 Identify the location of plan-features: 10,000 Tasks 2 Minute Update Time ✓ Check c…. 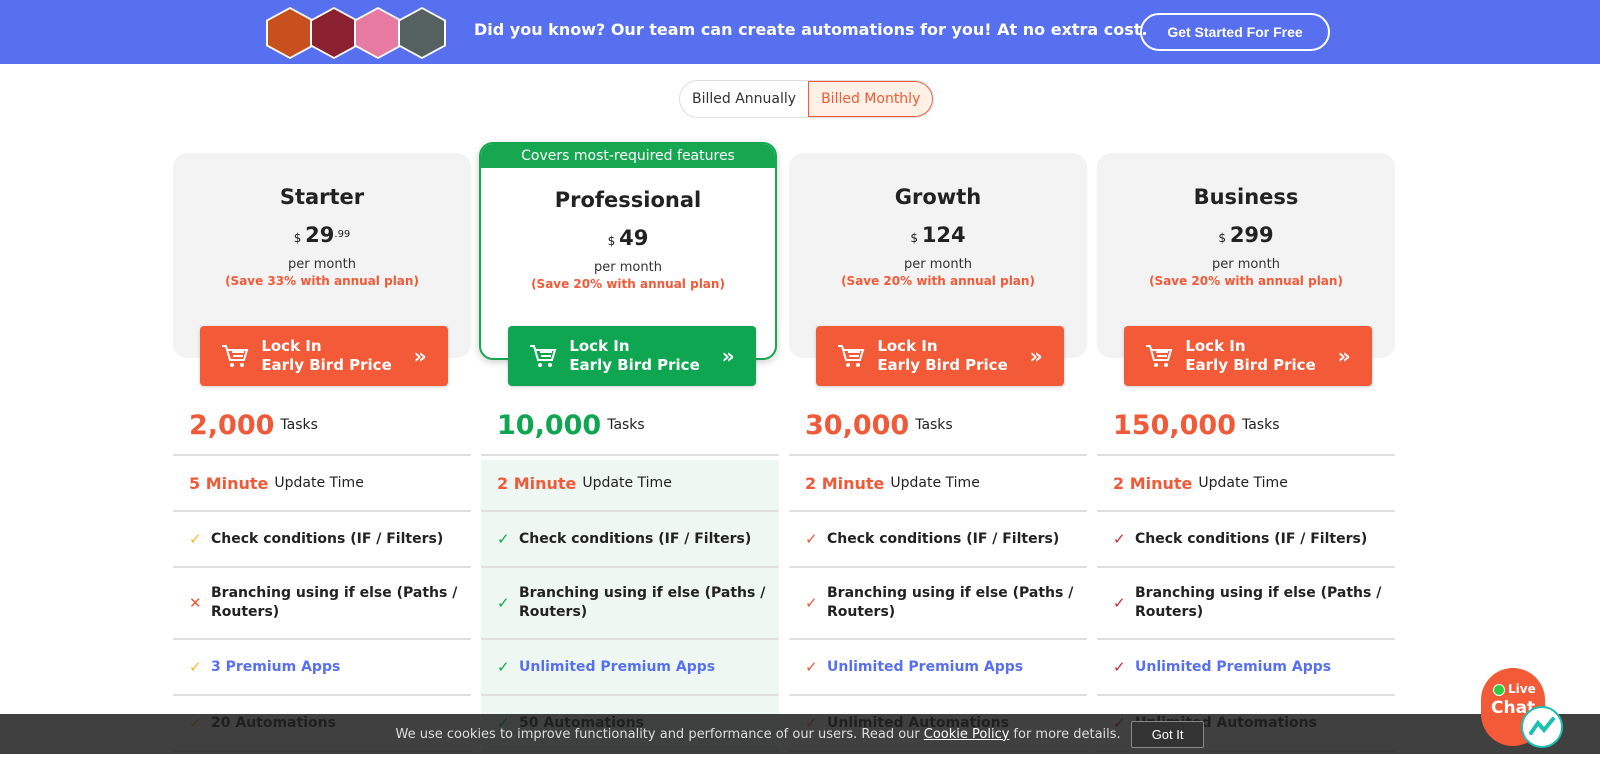
(630, 581).